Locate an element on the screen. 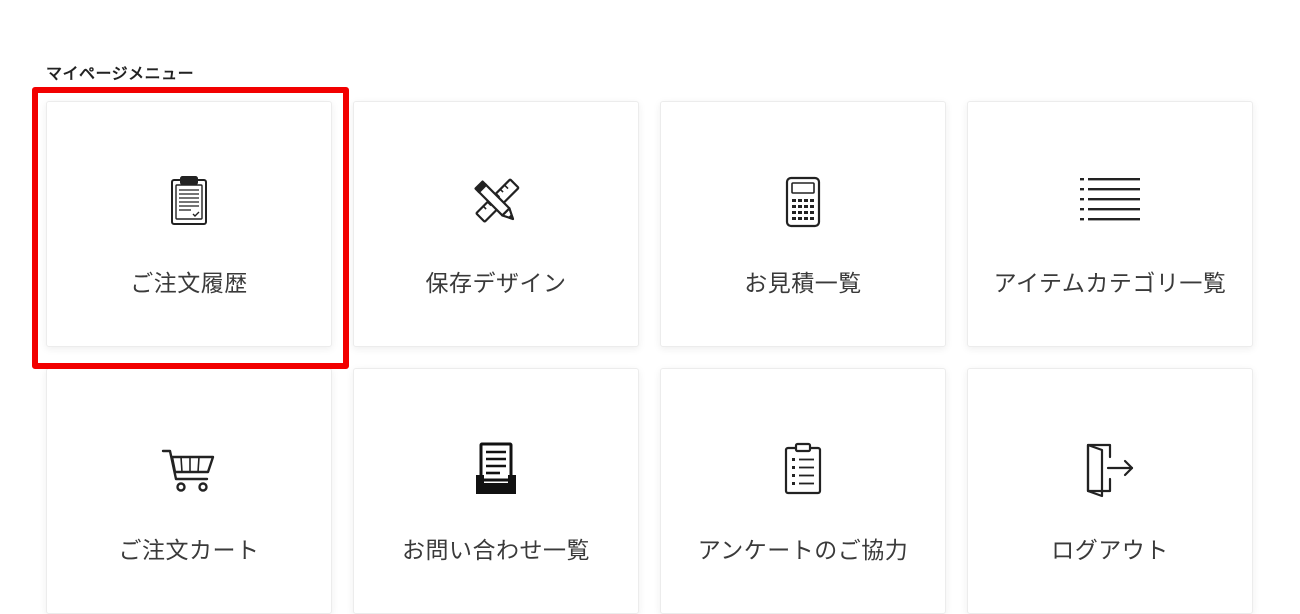  menu-card-order-history: ご注文履歴 is located at coordinates (189, 224).